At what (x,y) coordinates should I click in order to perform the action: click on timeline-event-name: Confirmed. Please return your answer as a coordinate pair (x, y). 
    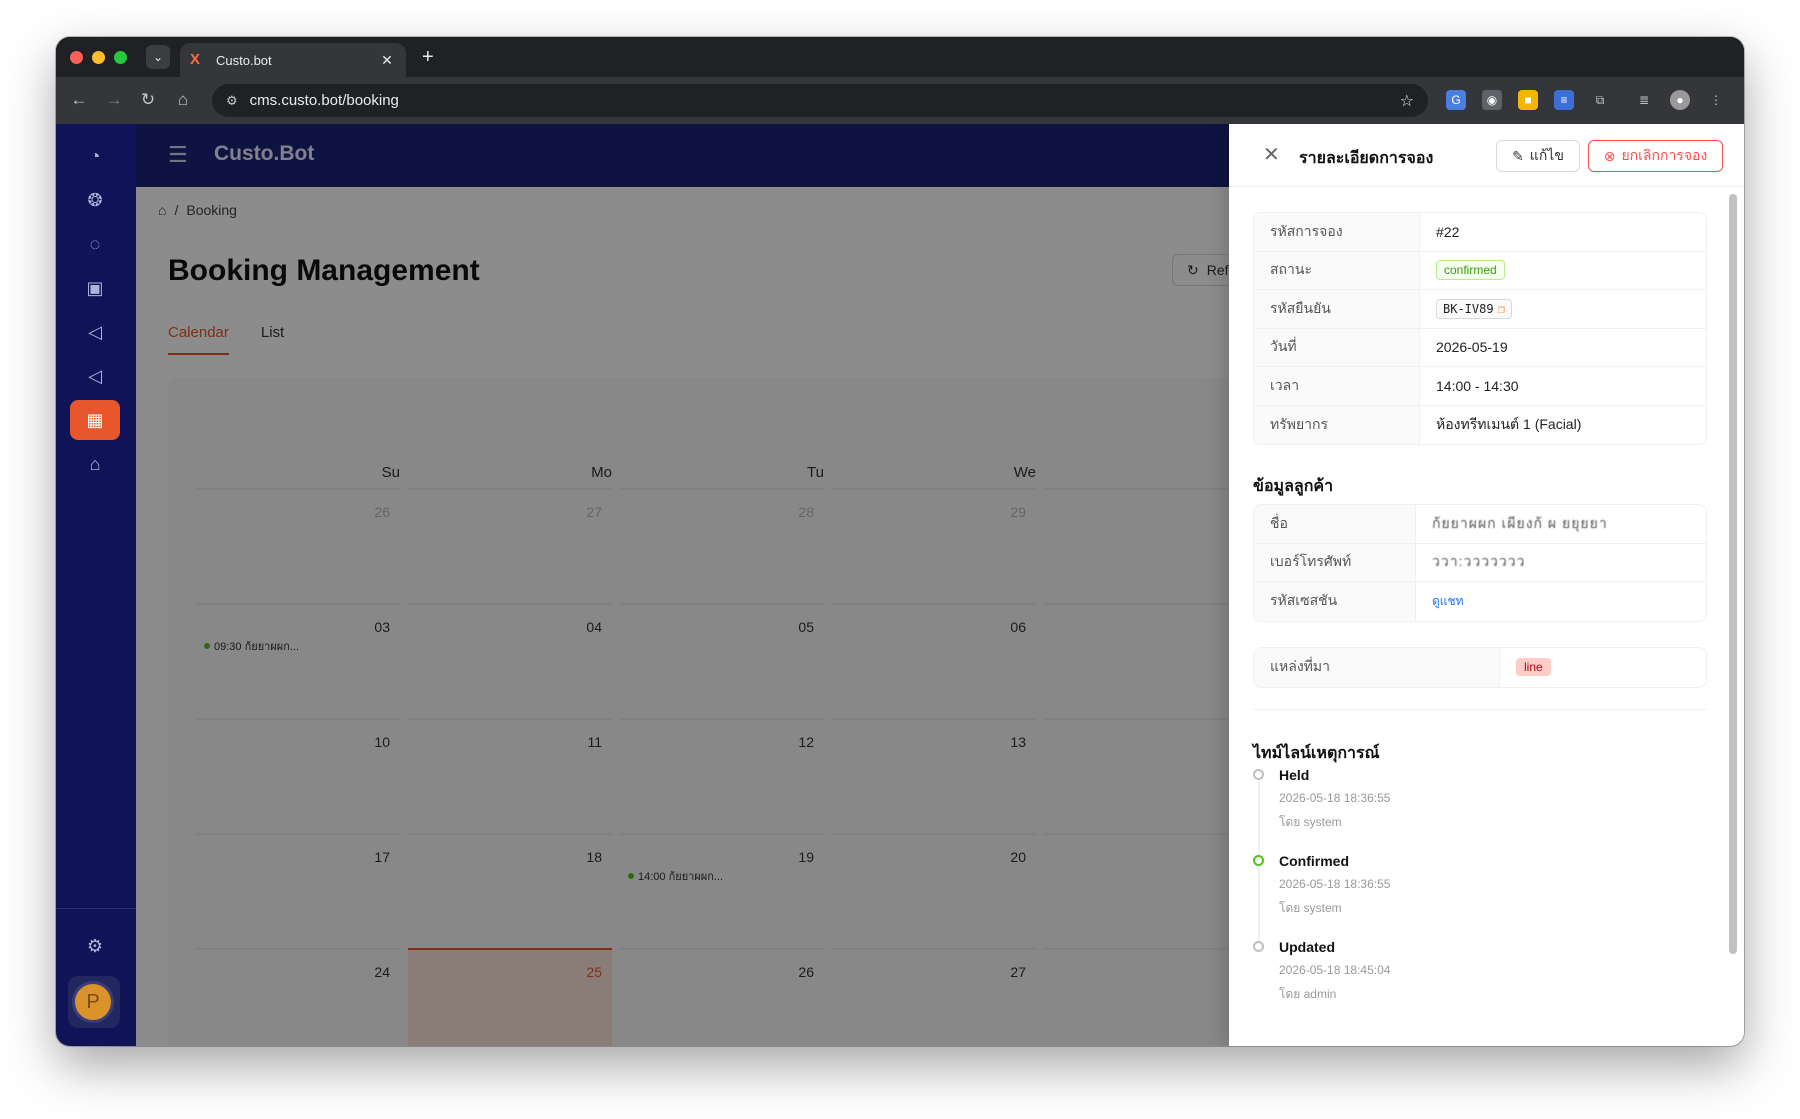
    Looking at the image, I should click on (1314, 861).